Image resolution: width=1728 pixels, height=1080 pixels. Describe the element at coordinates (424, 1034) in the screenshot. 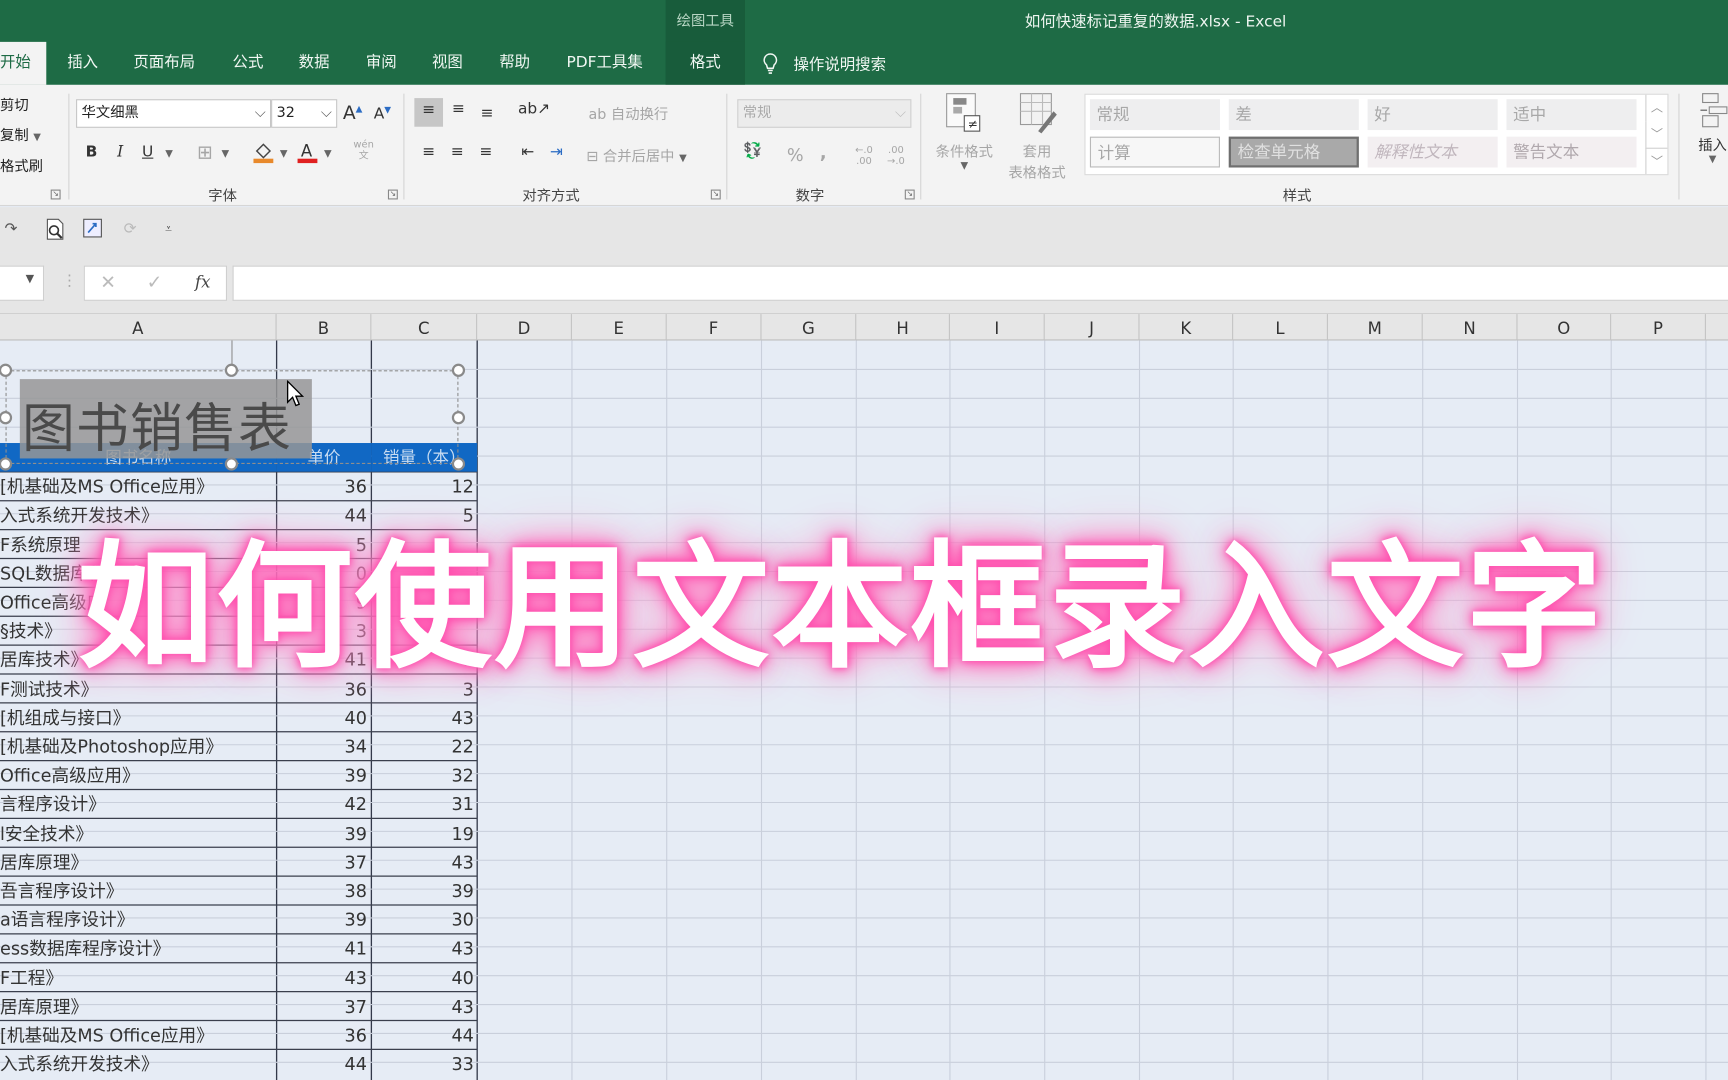

I see `cell-quantity: 44` at that location.